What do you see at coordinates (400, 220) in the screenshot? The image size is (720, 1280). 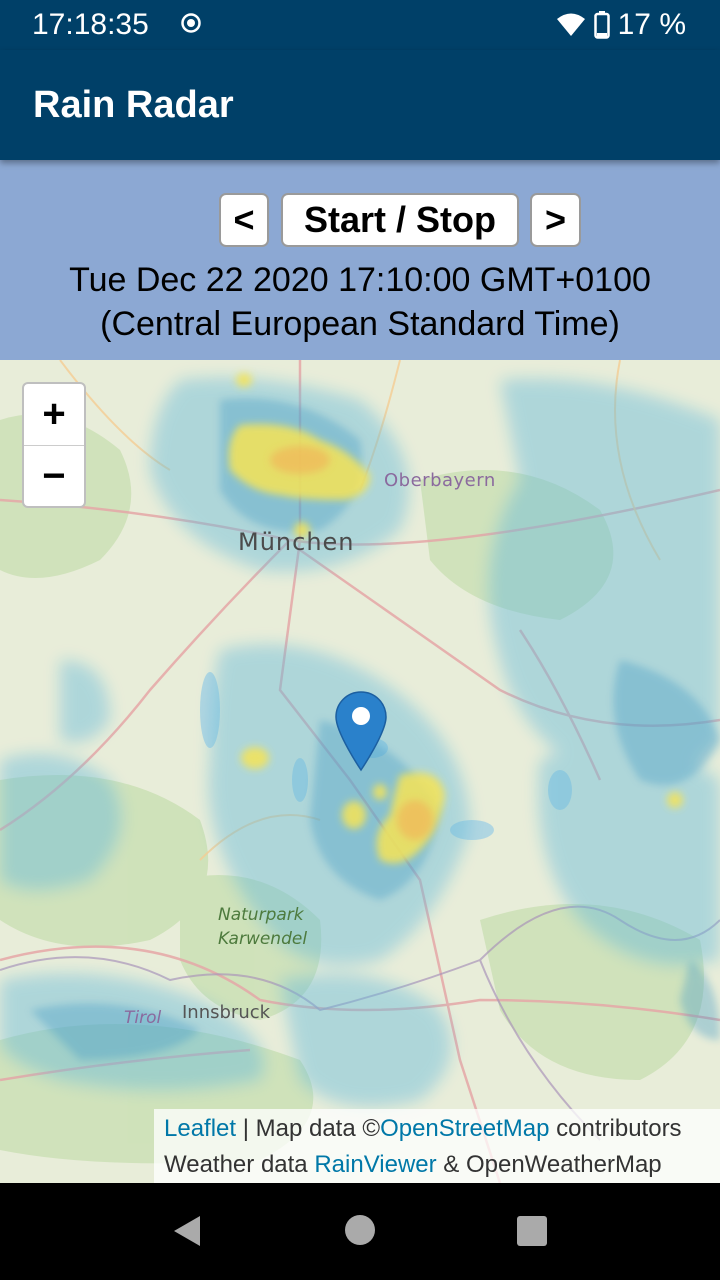 I see `start-stop-button: Start / Stop` at bounding box center [400, 220].